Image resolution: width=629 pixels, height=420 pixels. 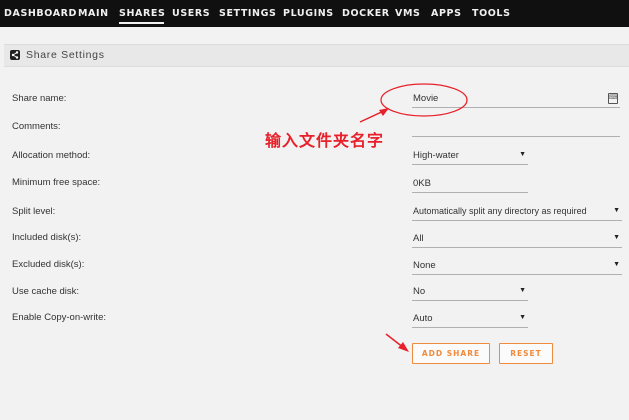 I want to click on annotation-text: 输入文件夹名字, so click(x=325, y=140).